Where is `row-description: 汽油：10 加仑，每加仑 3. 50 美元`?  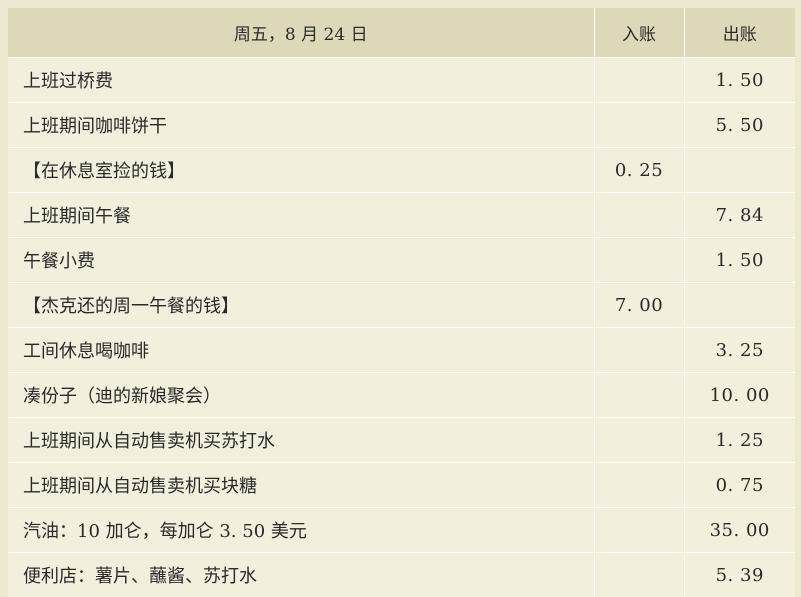
row-description: 汽油：10 加仑，每加仑 3. 50 美元 is located at coordinates (301, 530).